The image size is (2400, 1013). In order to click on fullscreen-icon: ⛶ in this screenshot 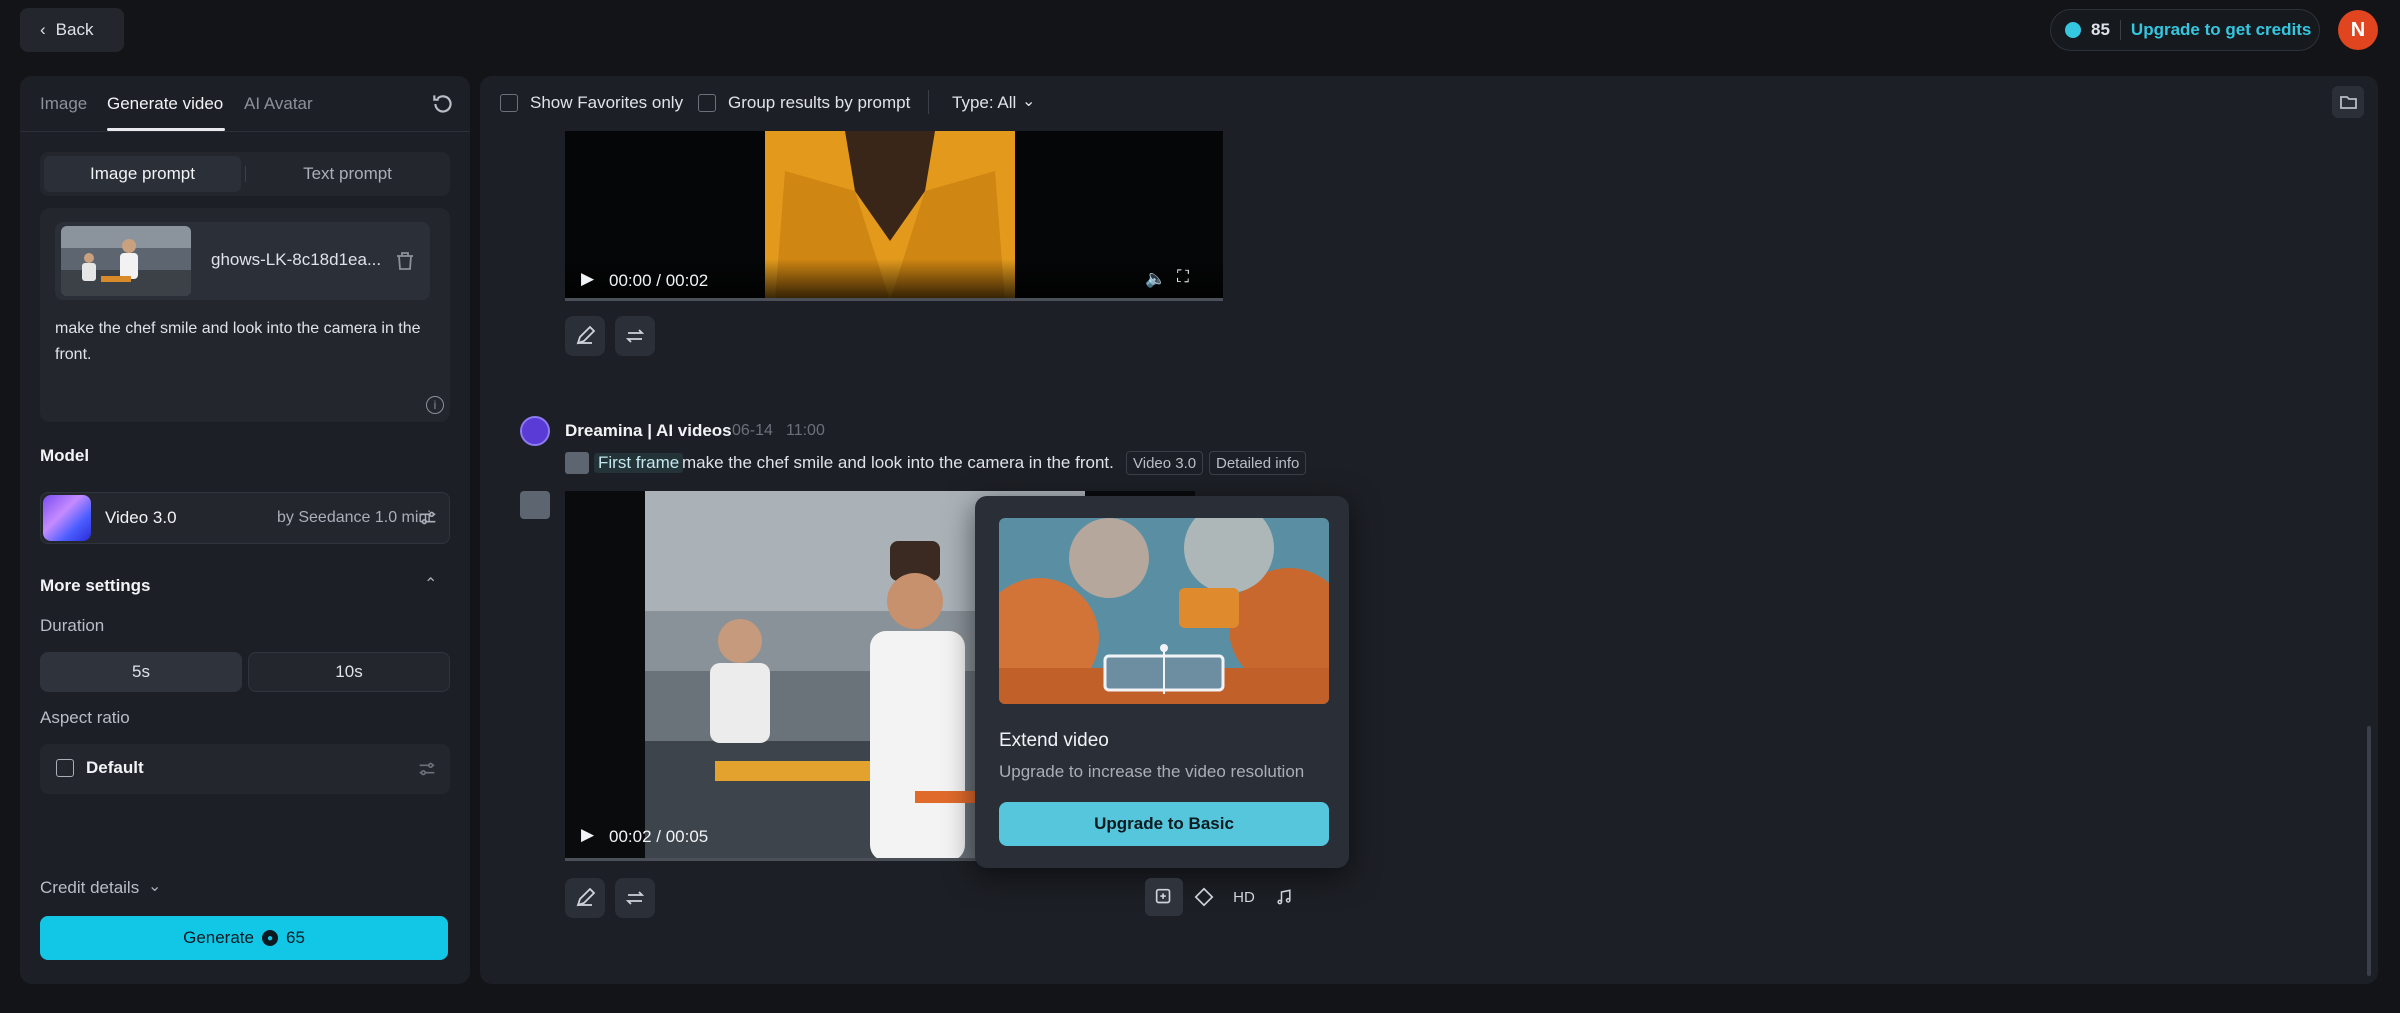, I will do `click(1183, 277)`.